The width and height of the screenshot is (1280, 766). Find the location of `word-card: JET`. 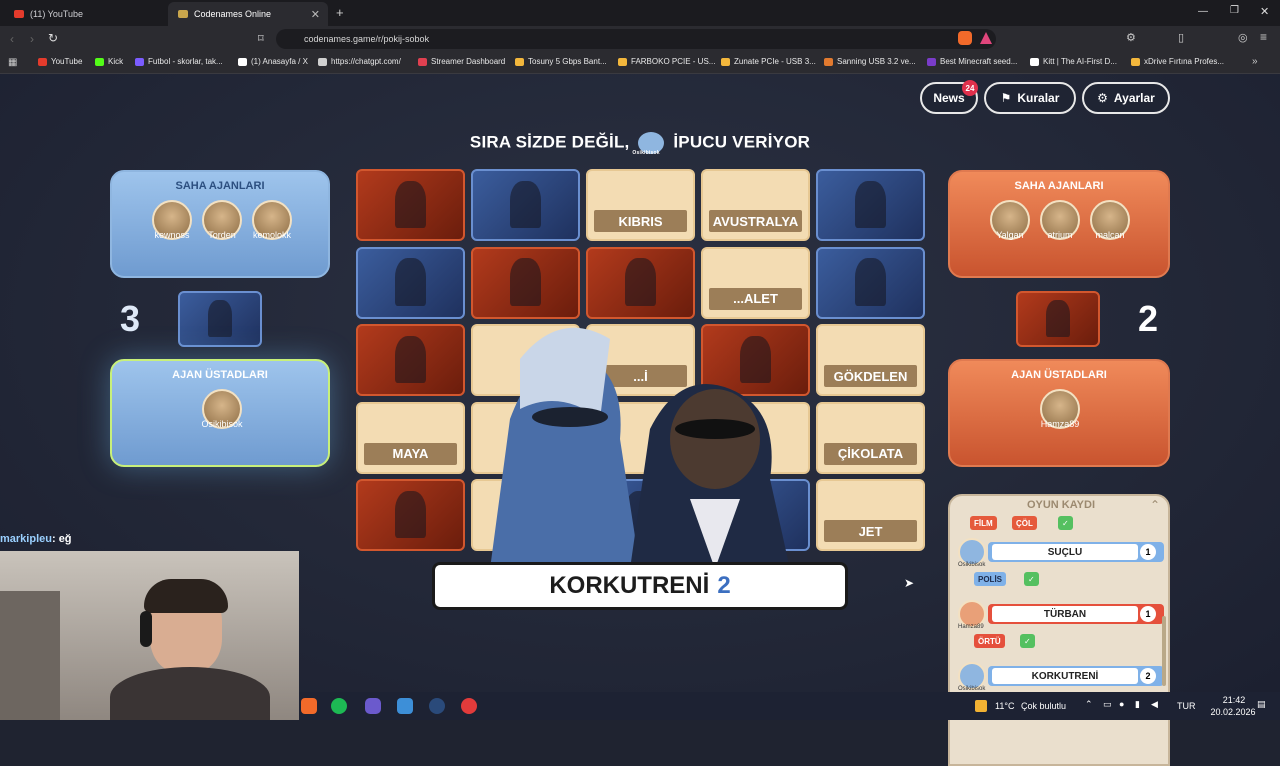

word-card: JET is located at coordinates (870, 515).